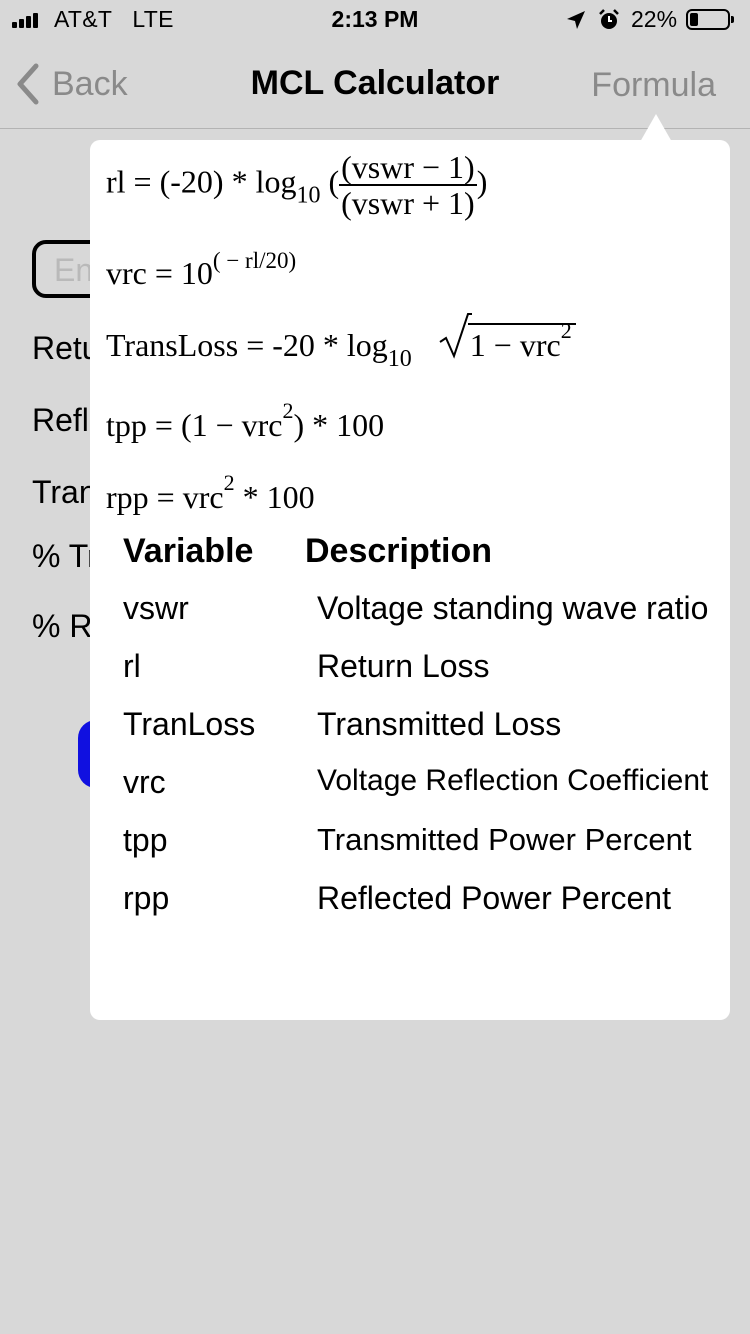  Describe the element at coordinates (64, 492) in the screenshot. I see `transmitted-label: Tran` at that location.